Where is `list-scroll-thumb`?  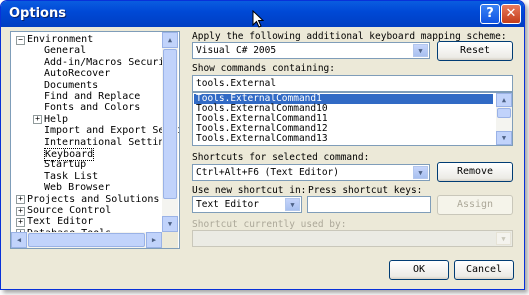
list-scroll-thumb is located at coordinates (504, 113).